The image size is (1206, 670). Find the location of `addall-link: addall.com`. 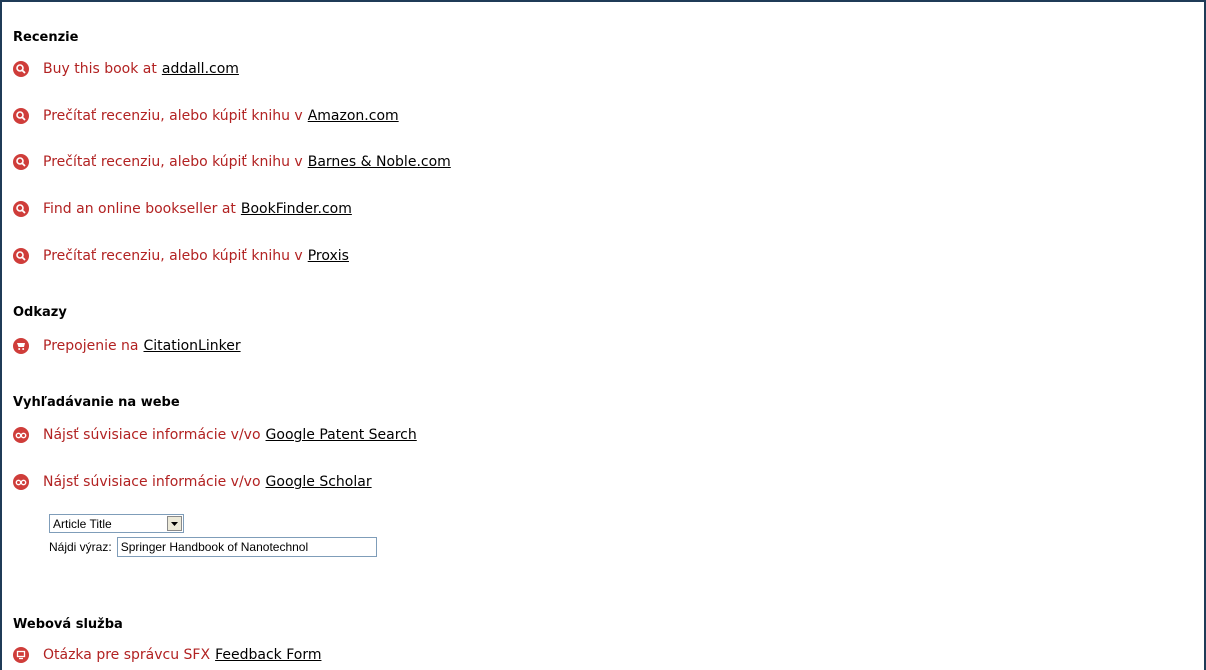

addall-link: addall.com is located at coordinates (200, 69).